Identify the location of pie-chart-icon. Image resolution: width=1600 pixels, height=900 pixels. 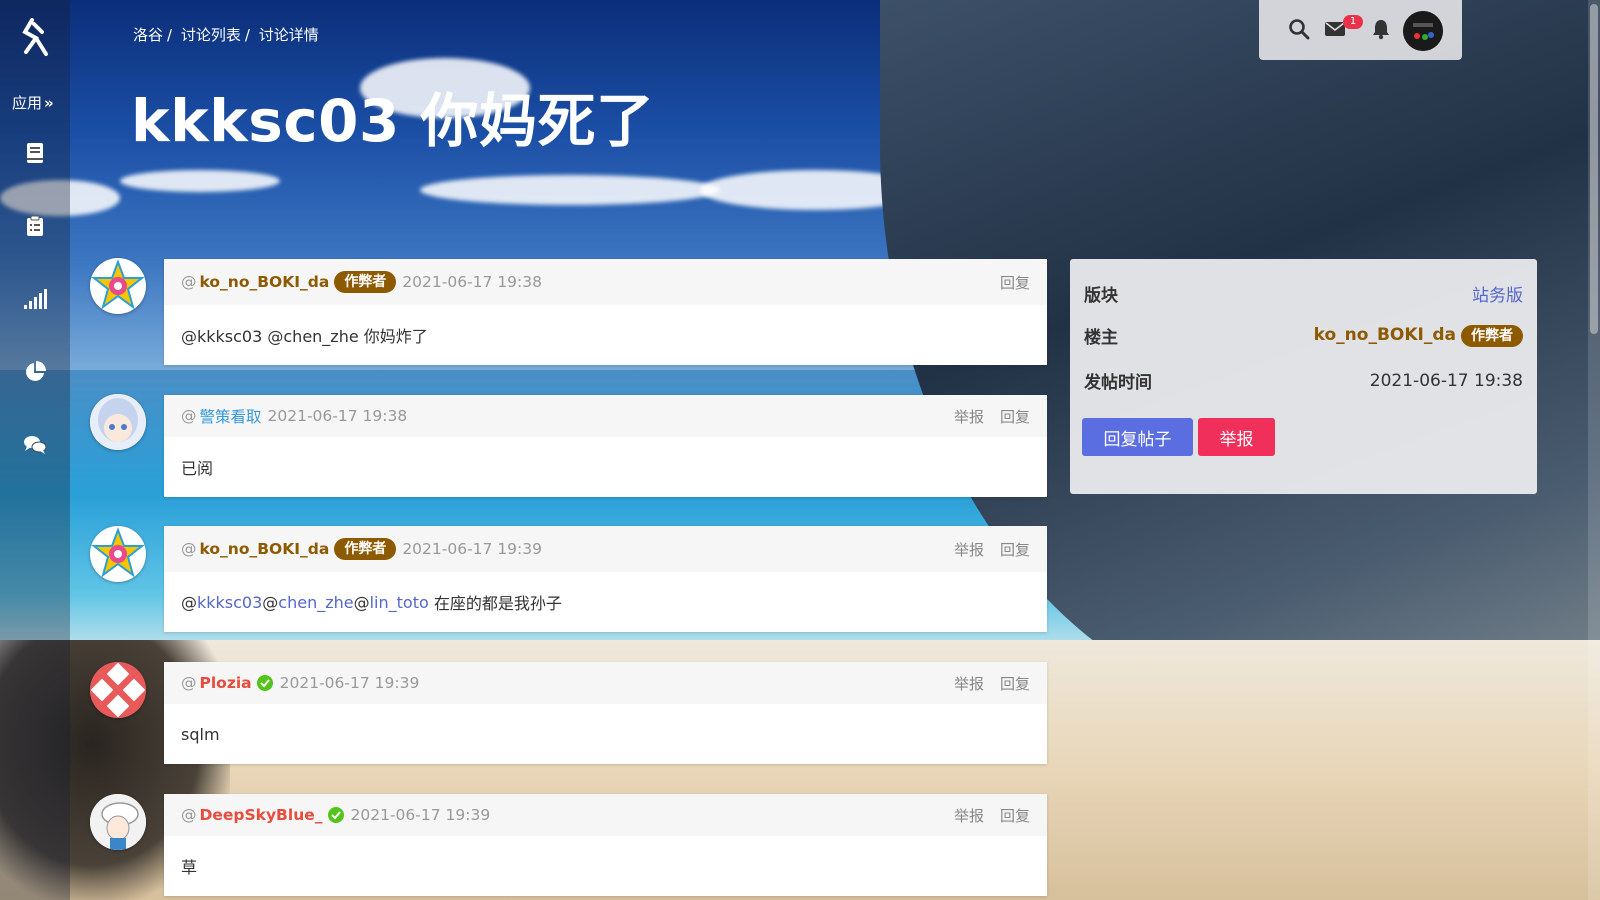
(35, 372).